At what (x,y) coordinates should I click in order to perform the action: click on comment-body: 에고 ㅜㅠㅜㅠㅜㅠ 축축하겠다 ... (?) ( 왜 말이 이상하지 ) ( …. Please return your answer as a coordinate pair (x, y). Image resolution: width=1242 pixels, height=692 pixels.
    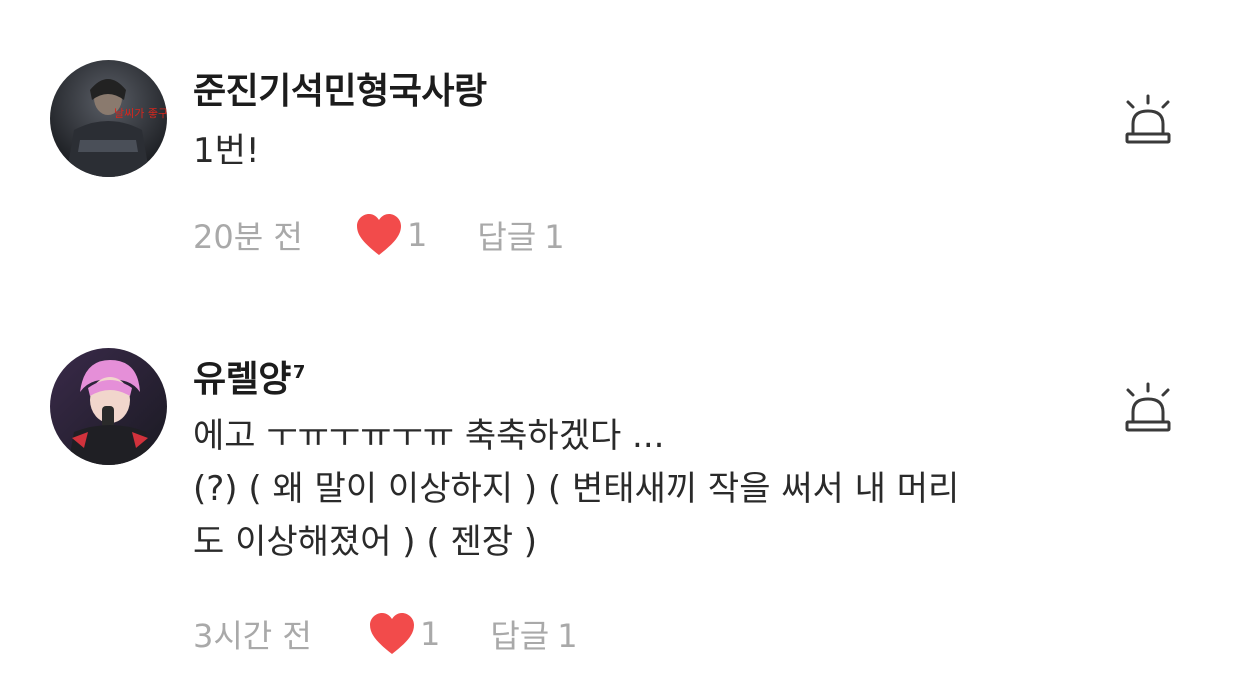
    Looking at the image, I should click on (576, 489).